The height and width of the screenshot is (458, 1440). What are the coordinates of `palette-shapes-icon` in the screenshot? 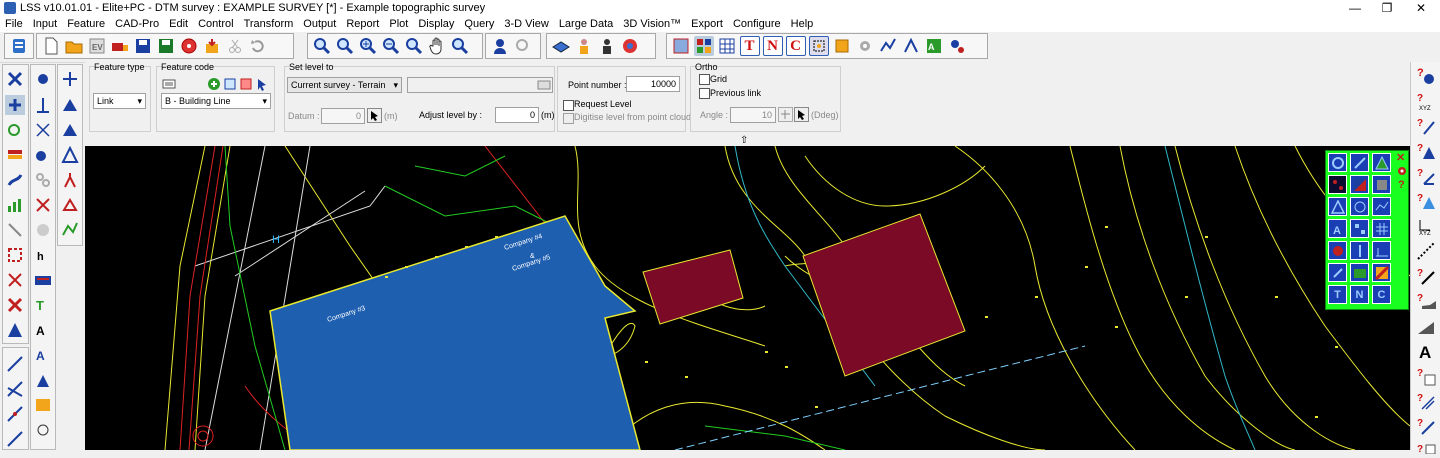 It's located at (1359, 206).